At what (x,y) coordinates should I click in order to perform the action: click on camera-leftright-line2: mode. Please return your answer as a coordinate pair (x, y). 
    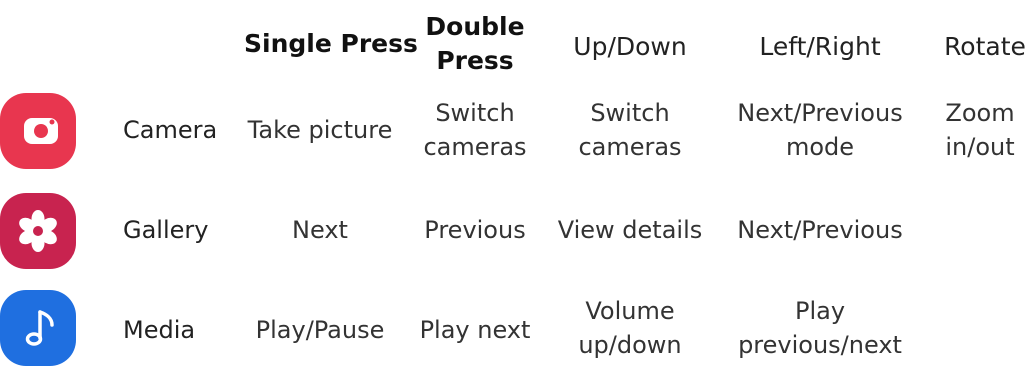
    Looking at the image, I should click on (820, 147).